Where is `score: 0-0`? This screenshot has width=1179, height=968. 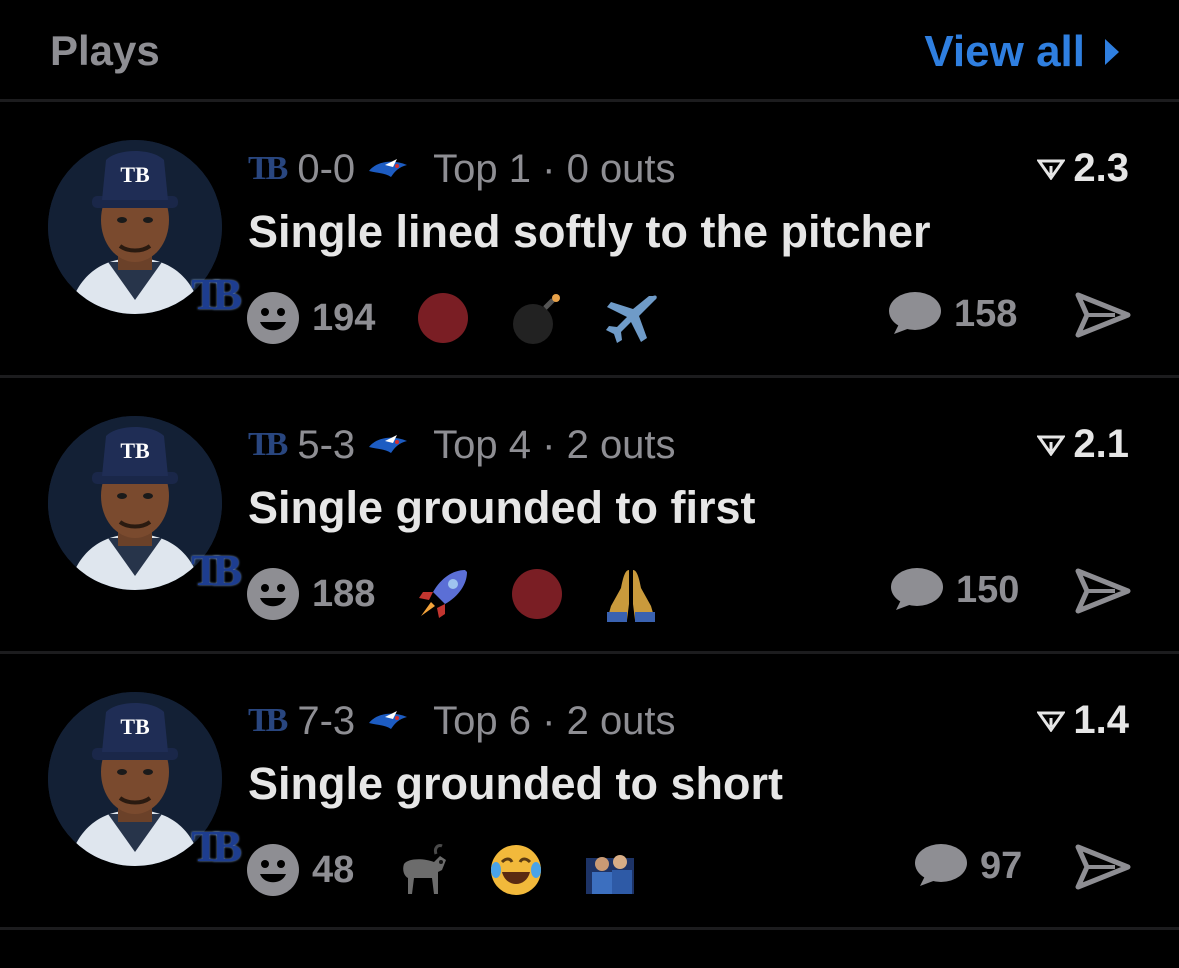 score: 0-0 is located at coordinates (326, 168).